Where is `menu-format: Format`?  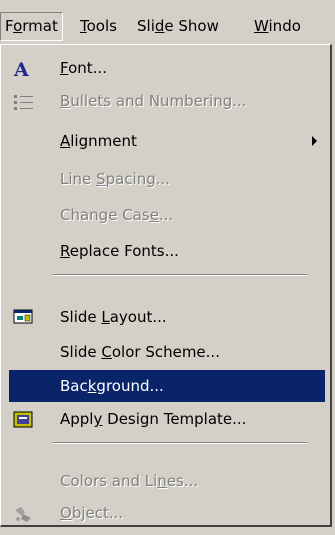
menu-format: Format is located at coordinates (31, 26).